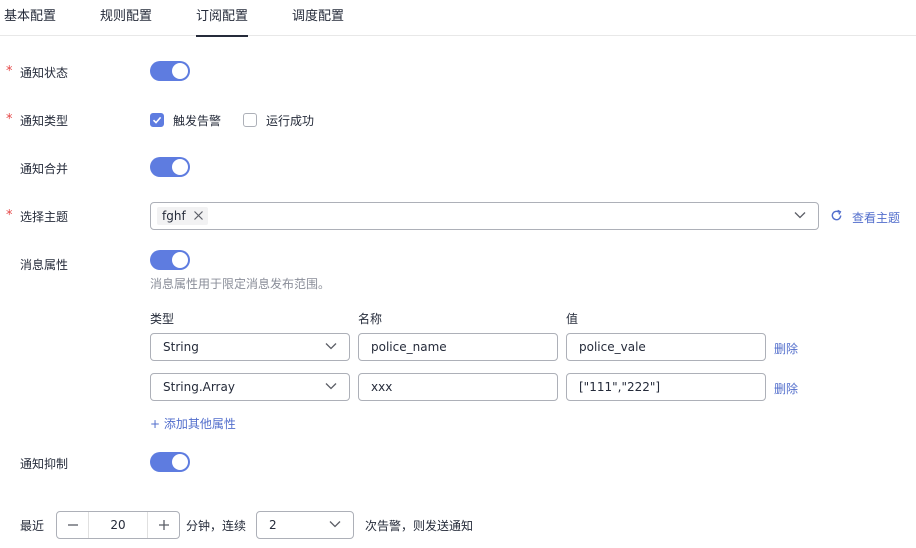  I want to click on message-attrs-switch, so click(170, 260).